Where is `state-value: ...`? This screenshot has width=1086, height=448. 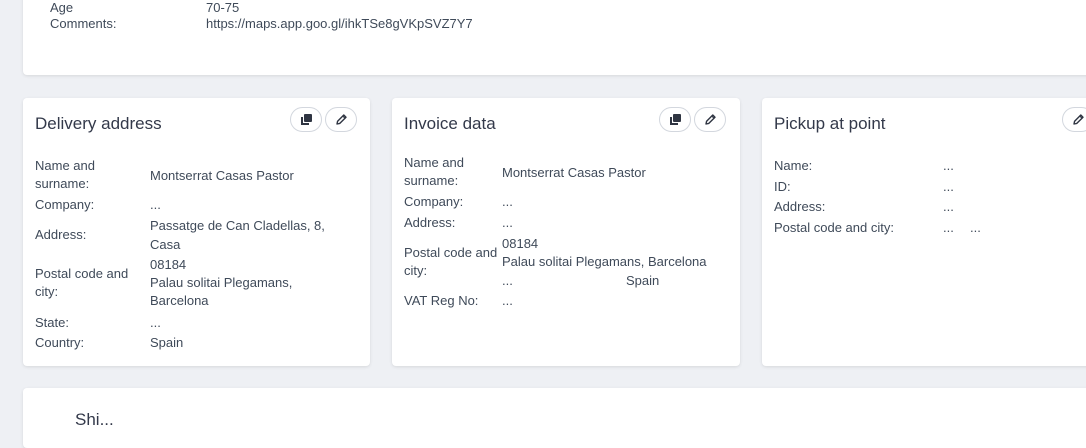 state-value: ... is located at coordinates (155, 322).